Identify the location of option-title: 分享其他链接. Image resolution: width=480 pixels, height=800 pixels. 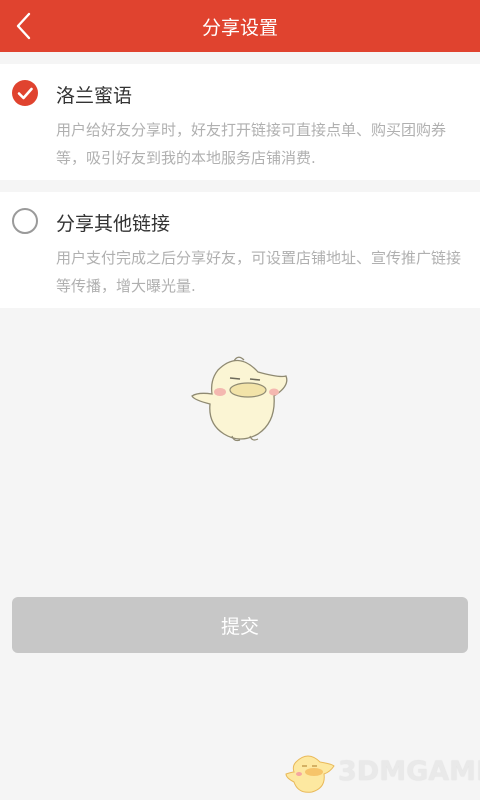
(113, 224).